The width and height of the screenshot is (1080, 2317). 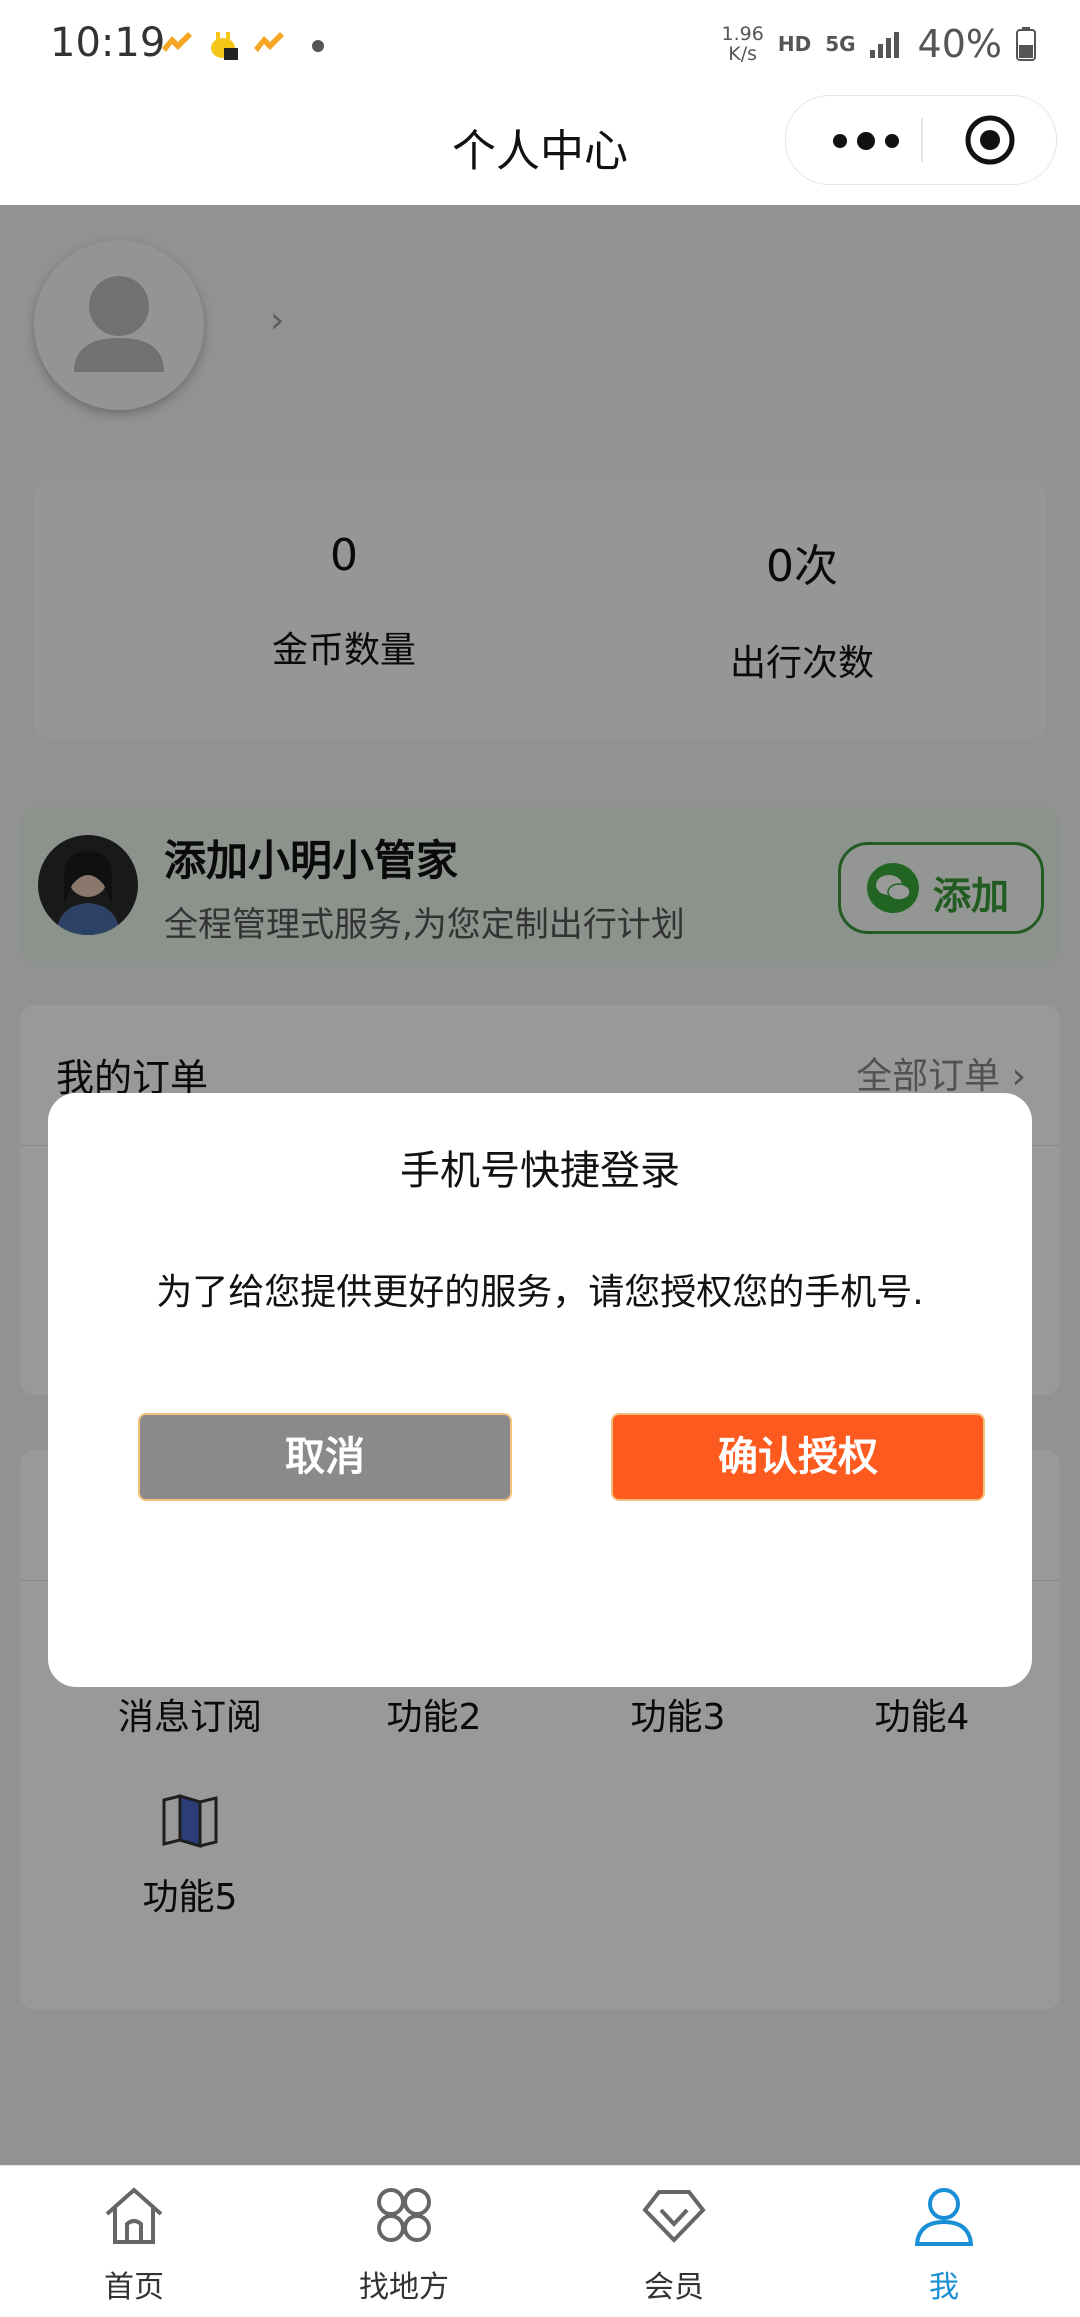 I want to click on tab-bar: 首页 找地方 会员 我, so click(x=540, y=2241).